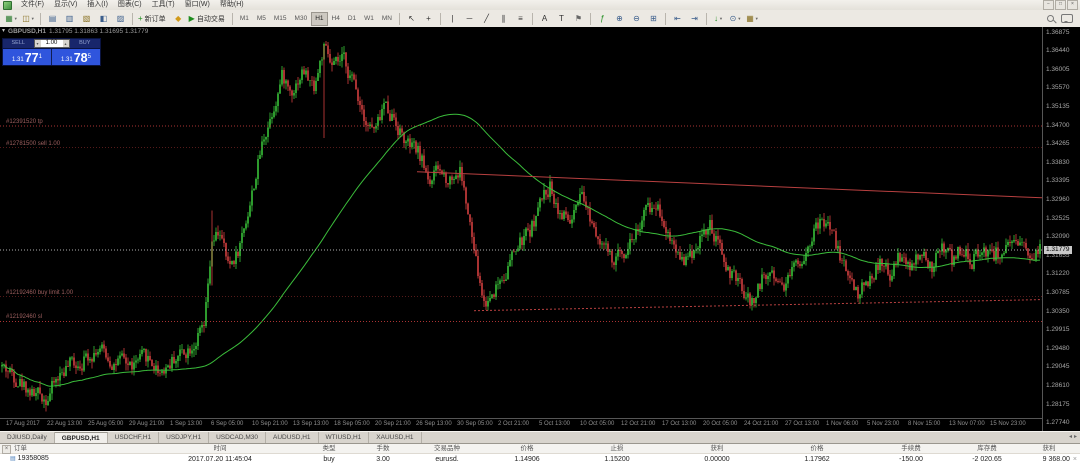  What do you see at coordinates (817, 449) in the screenshot?
I see `column-header-8: 价格` at bounding box center [817, 449].